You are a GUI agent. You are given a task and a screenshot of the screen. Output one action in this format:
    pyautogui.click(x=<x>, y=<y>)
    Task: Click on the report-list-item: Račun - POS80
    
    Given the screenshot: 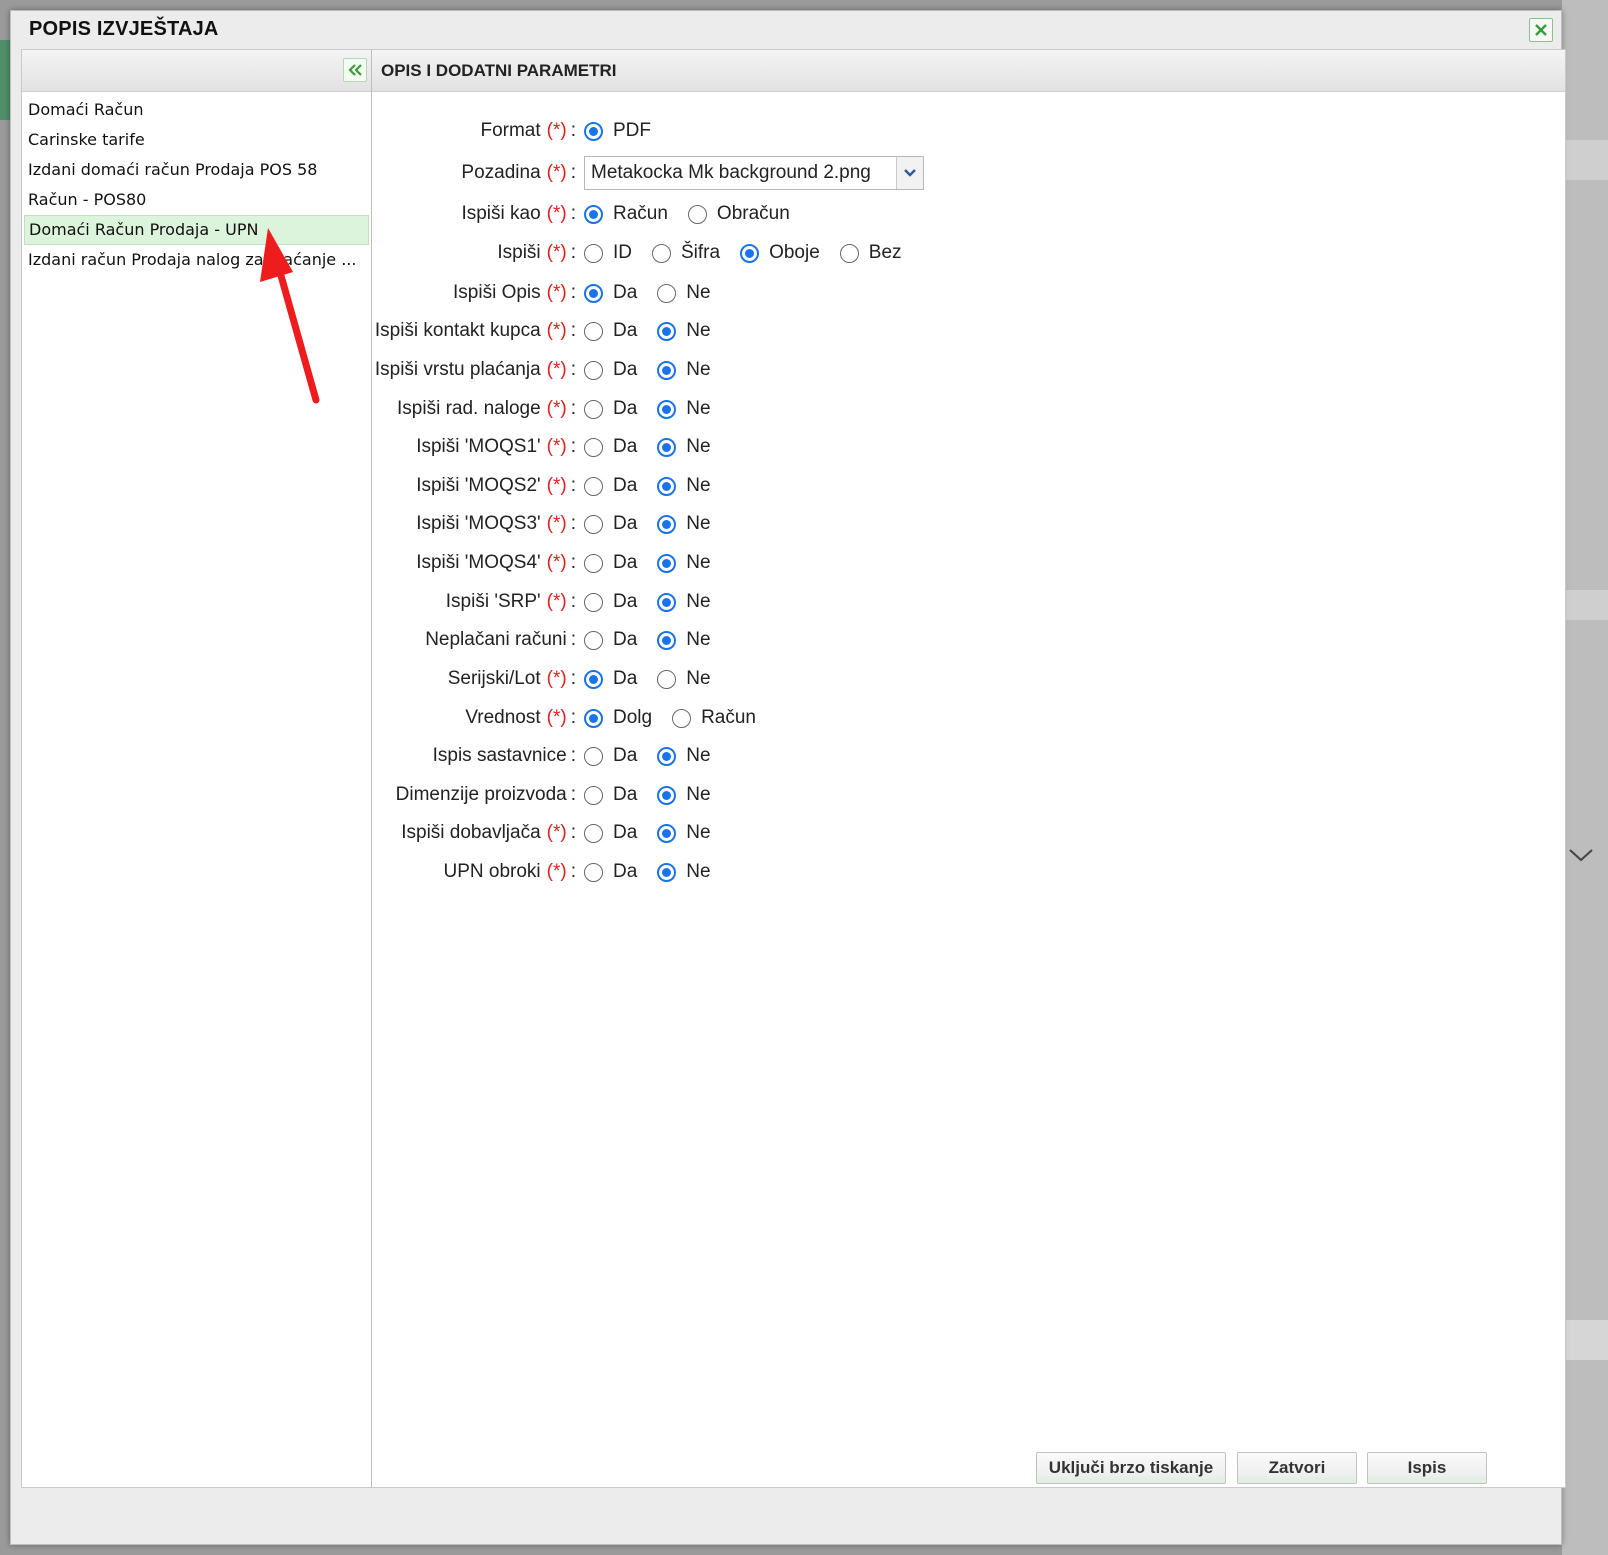 What is the action you would take?
    pyautogui.click(x=196, y=200)
    